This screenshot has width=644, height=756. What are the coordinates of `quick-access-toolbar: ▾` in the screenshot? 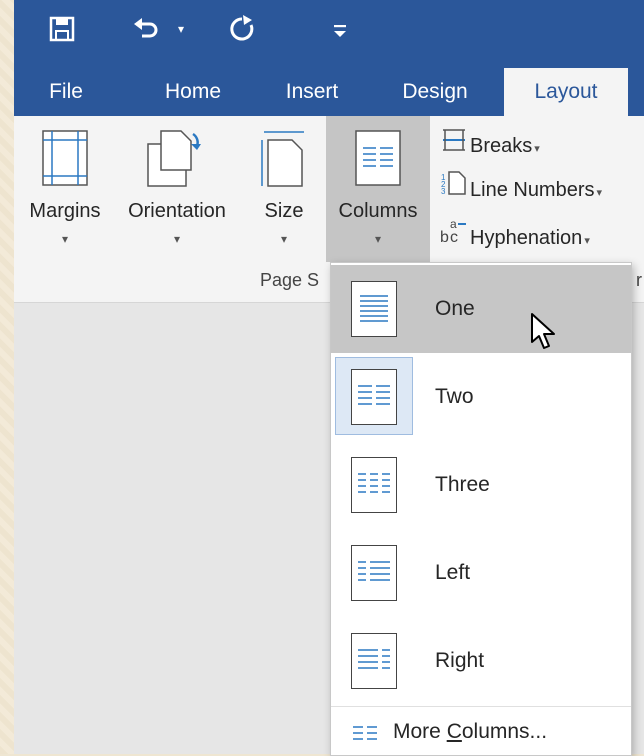 It's located at (329, 34).